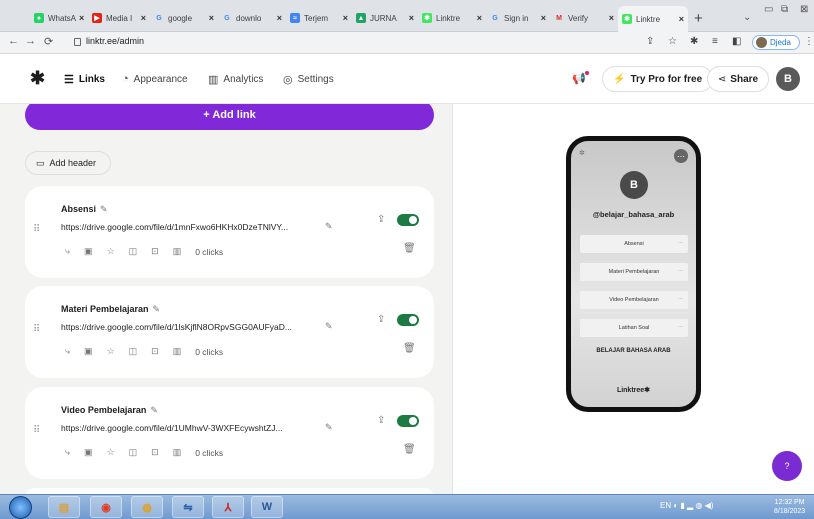 This screenshot has height=519, width=814. I want to click on nav-links: ☰ Links, so click(84, 79).